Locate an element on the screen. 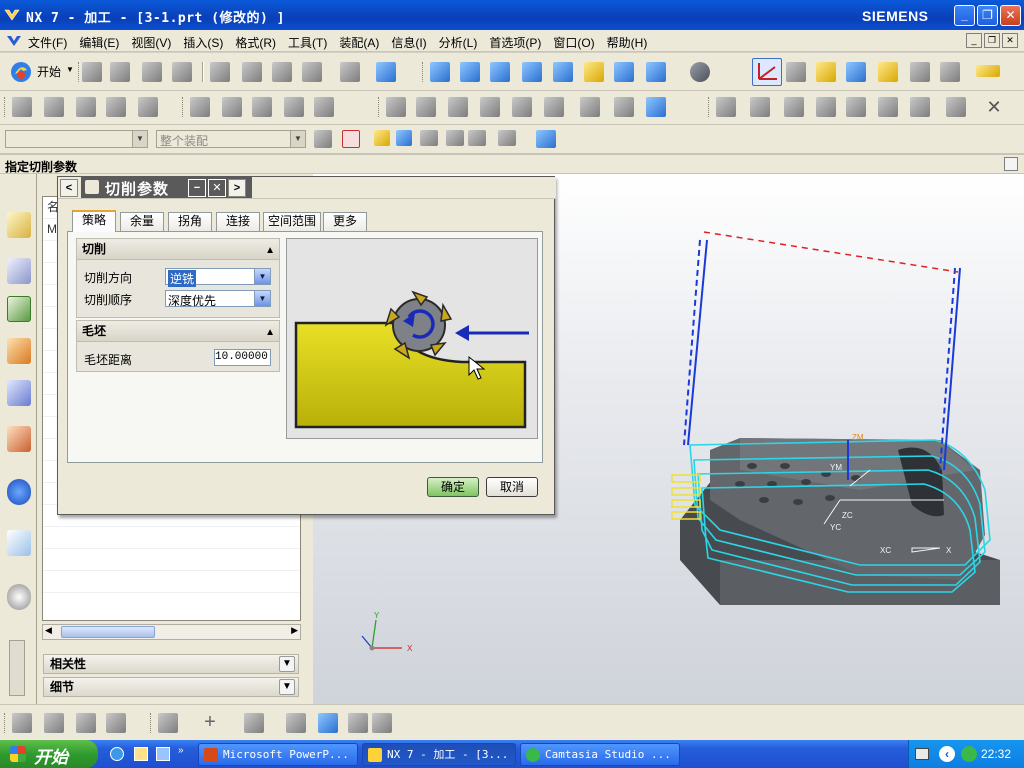  menu-analysis: 分析(L) is located at coordinates (458, 42).